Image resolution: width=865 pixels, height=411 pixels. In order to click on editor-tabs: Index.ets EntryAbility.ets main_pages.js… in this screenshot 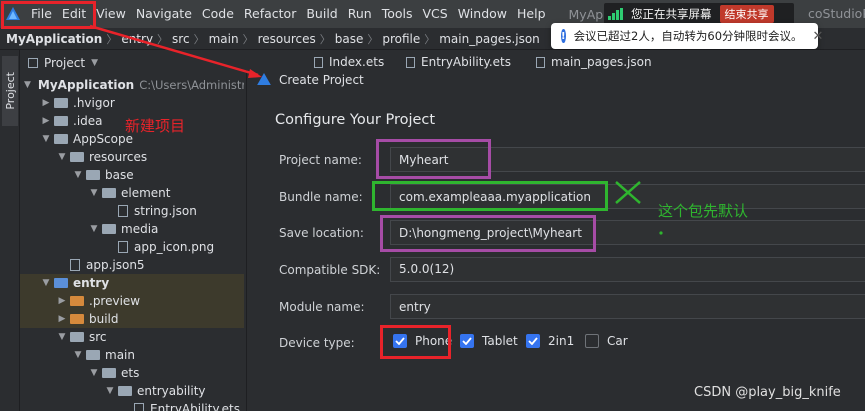, I will do `click(554, 61)`.